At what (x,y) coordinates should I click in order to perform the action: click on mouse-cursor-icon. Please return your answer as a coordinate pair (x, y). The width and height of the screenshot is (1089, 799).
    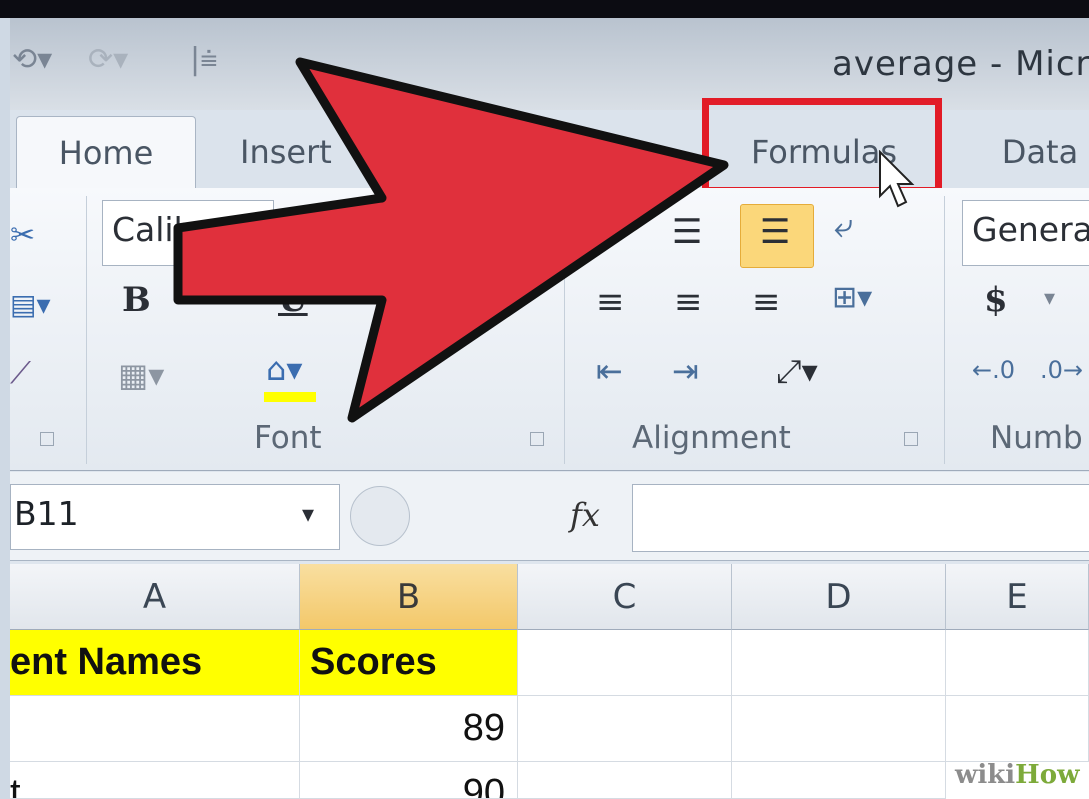
    Looking at the image, I should click on (897, 179).